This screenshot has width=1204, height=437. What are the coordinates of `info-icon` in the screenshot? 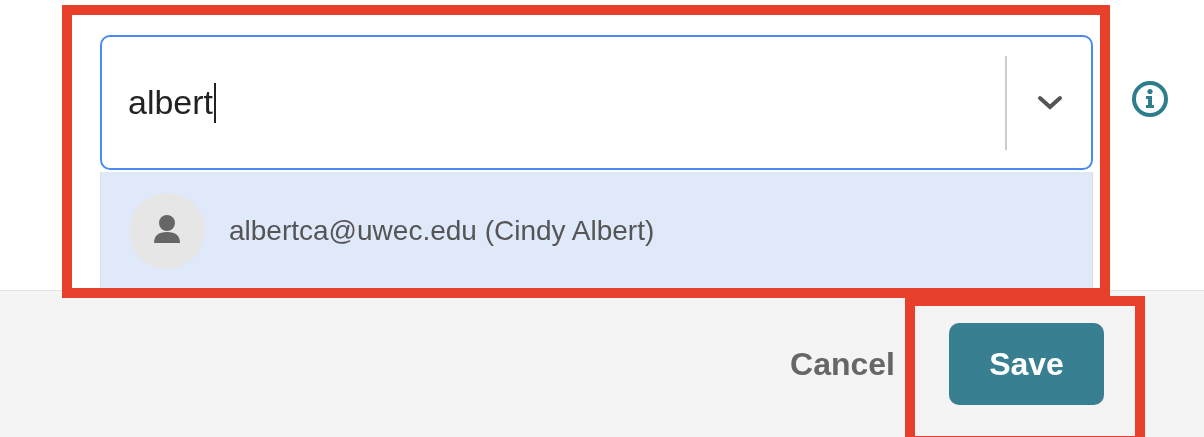 It's located at (1150, 99).